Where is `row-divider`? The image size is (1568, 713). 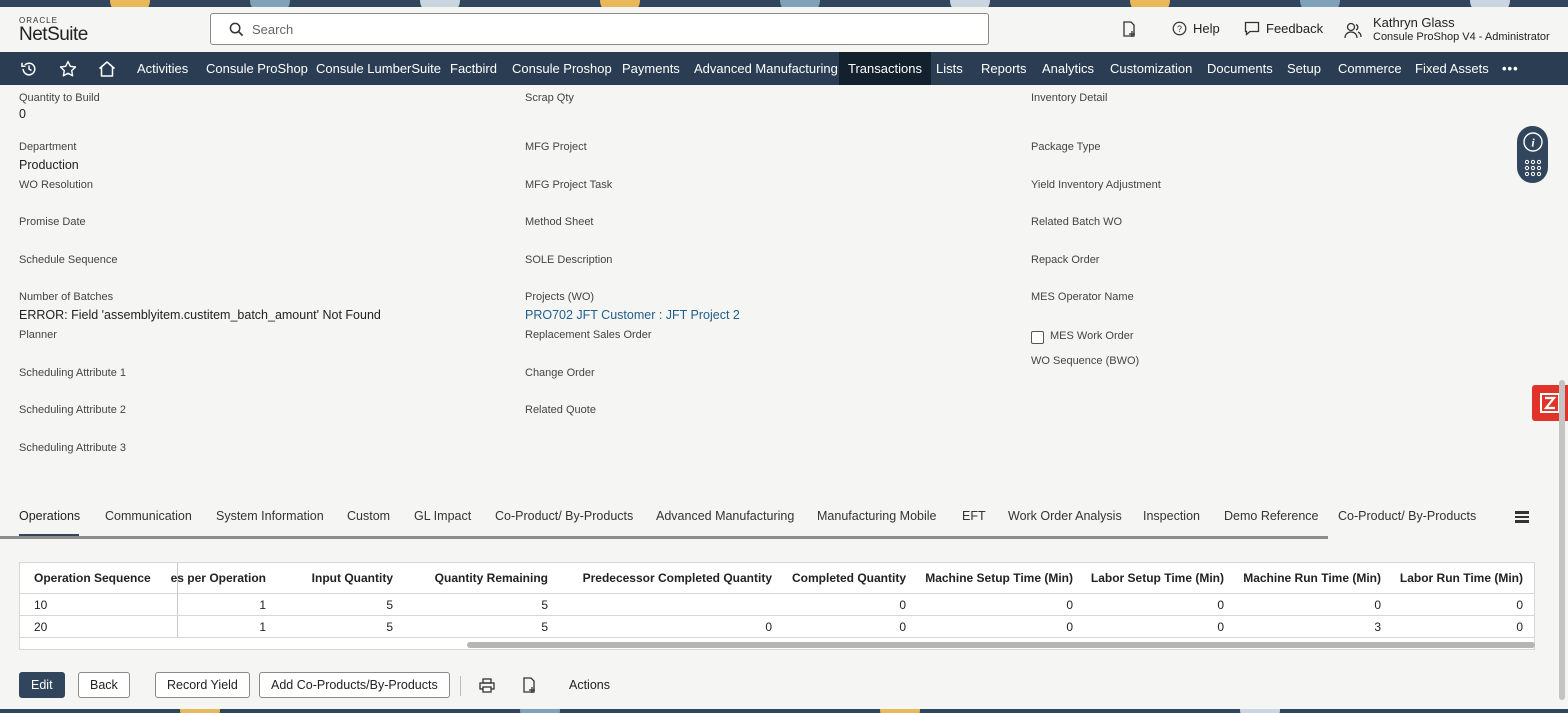 row-divider is located at coordinates (777, 615).